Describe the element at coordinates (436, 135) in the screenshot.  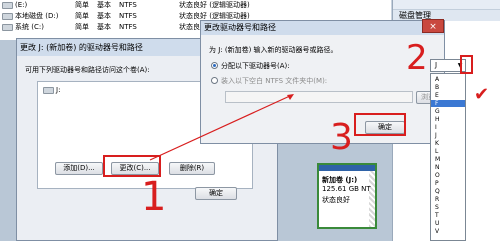
I see `drive-letter-option: J` at that location.